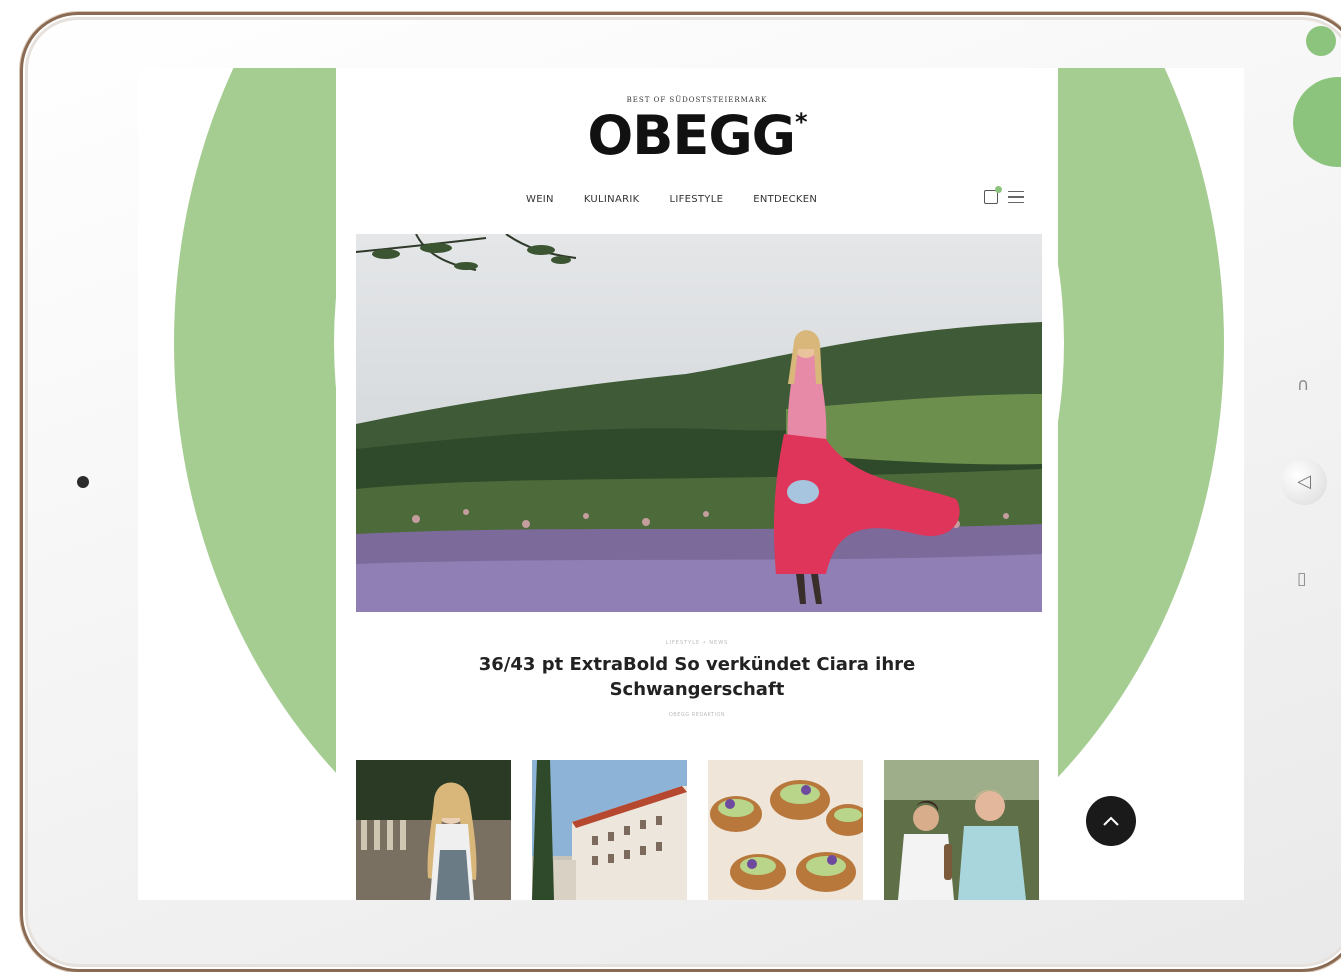  I want to click on nav-item-lifestyle: LIFESTYLE, so click(696, 199).